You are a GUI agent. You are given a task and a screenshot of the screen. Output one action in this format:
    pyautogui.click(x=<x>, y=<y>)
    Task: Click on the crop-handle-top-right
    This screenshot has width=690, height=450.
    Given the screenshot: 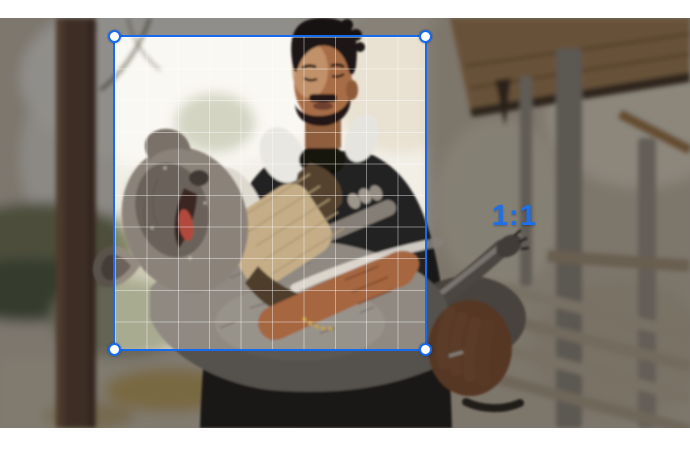 What is the action you would take?
    pyautogui.click(x=425, y=36)
    